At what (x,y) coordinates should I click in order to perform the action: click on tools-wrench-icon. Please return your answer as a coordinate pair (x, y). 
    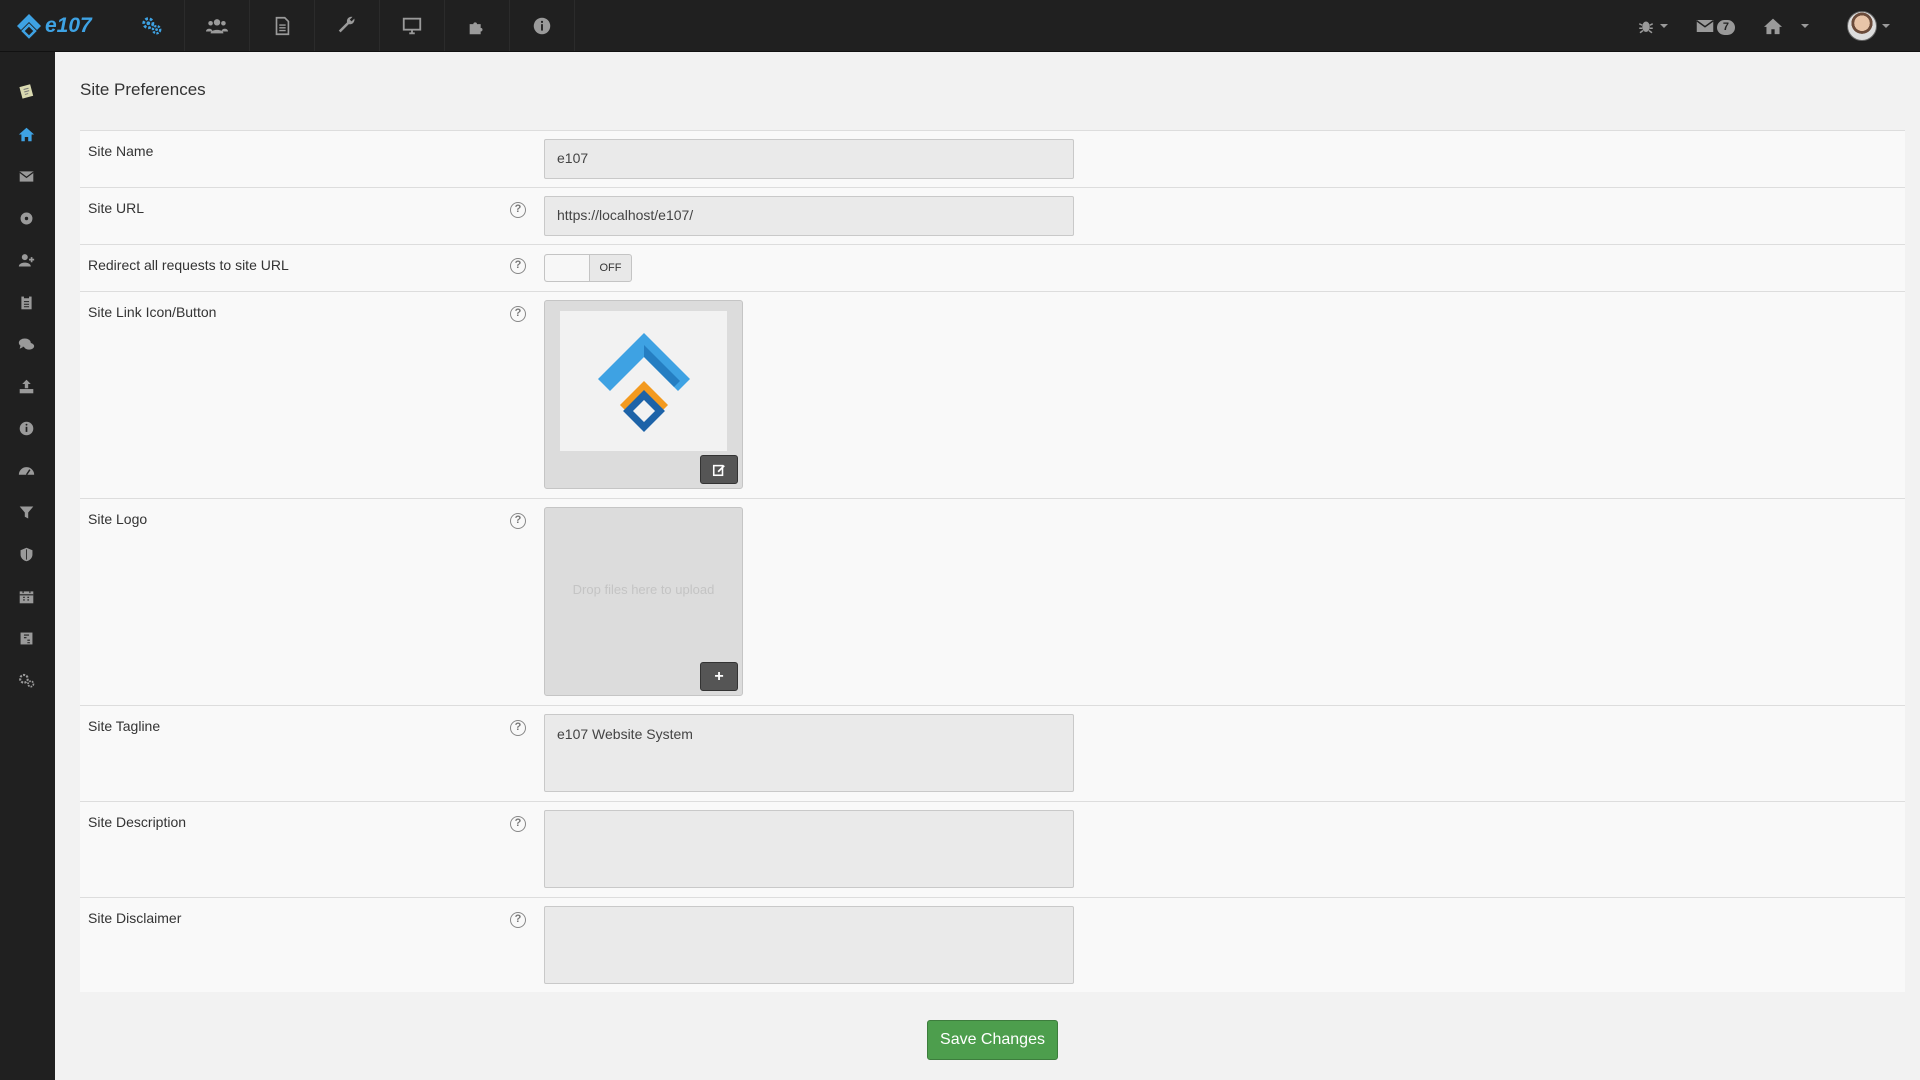
    Looking at the image, I should click on (346, 24).